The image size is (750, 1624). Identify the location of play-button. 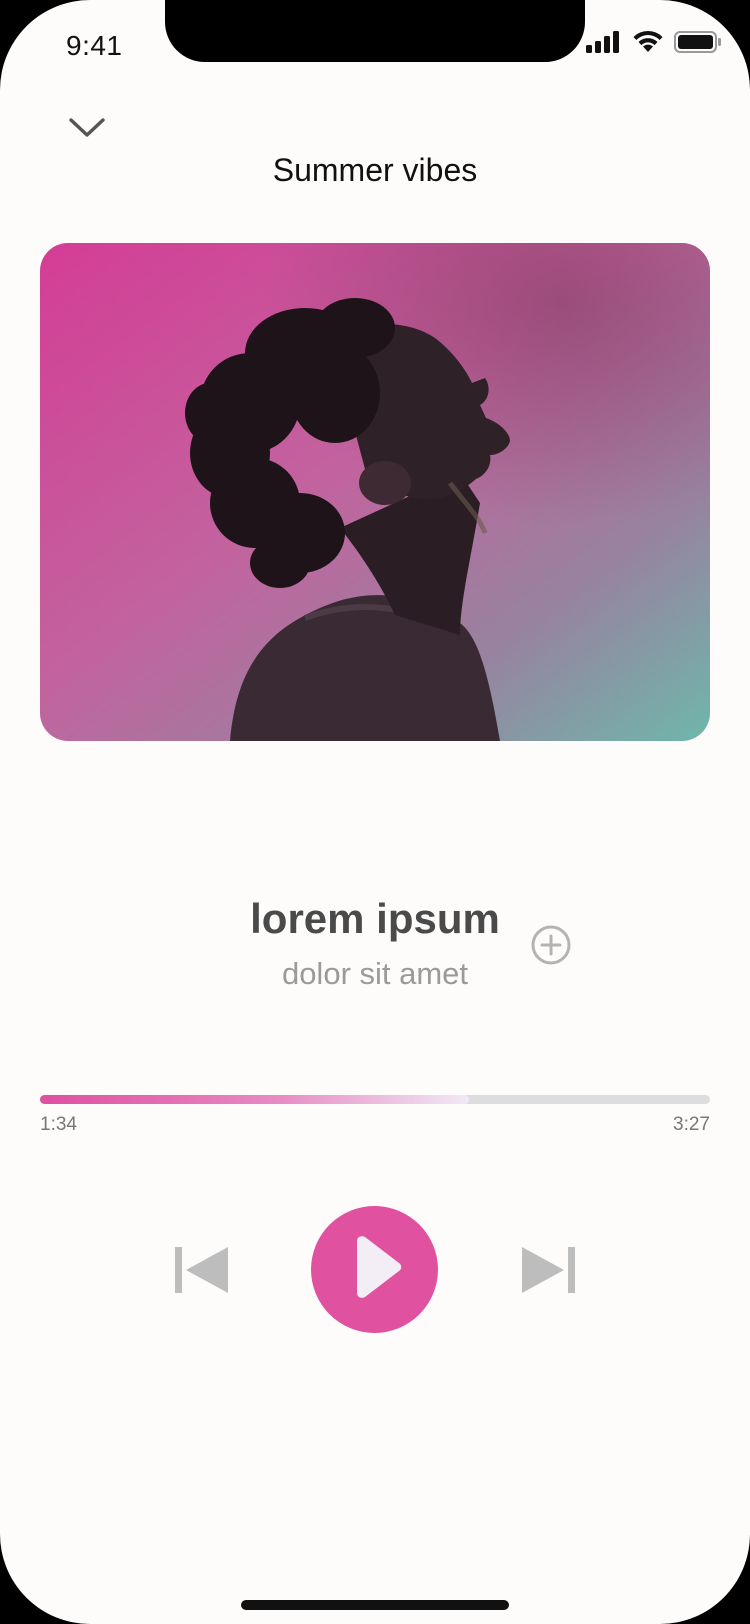
(374, 1269).